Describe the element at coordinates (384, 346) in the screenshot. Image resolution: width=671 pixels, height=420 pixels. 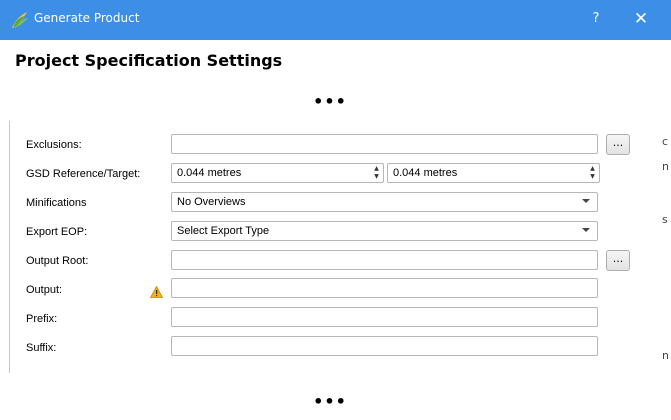
I see `suffix-input` at that location.